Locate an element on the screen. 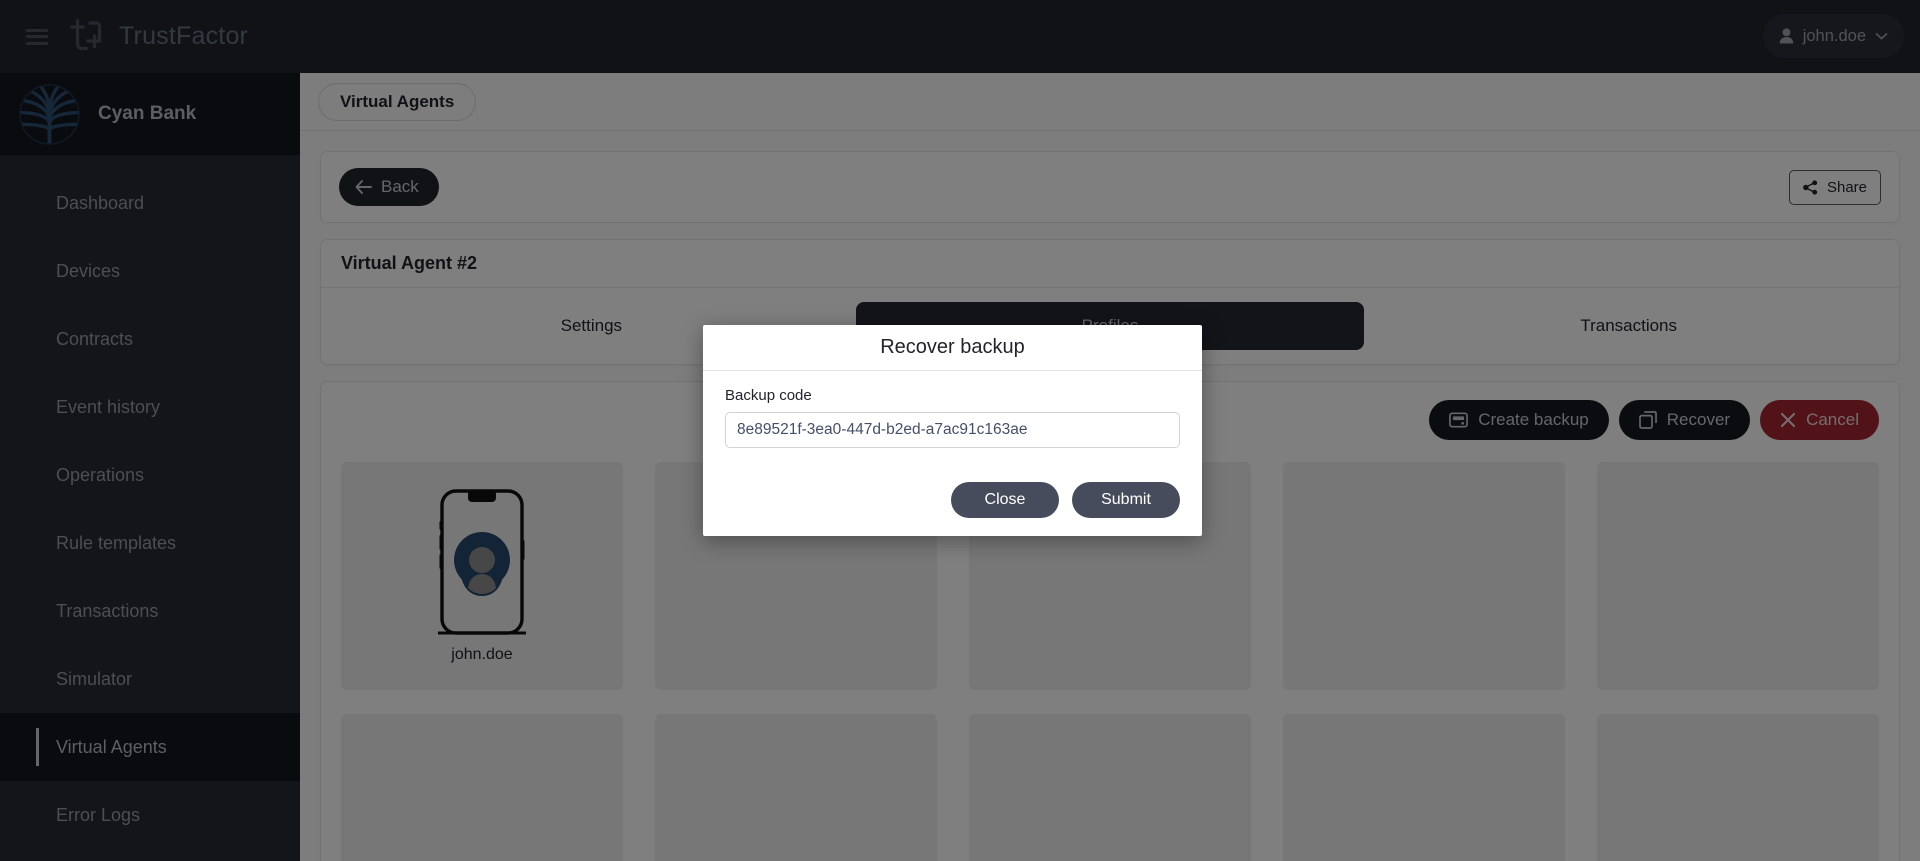 The width and height of the screenshot is (1920, 861). backup-code-input is located at coordinates (952, 430).